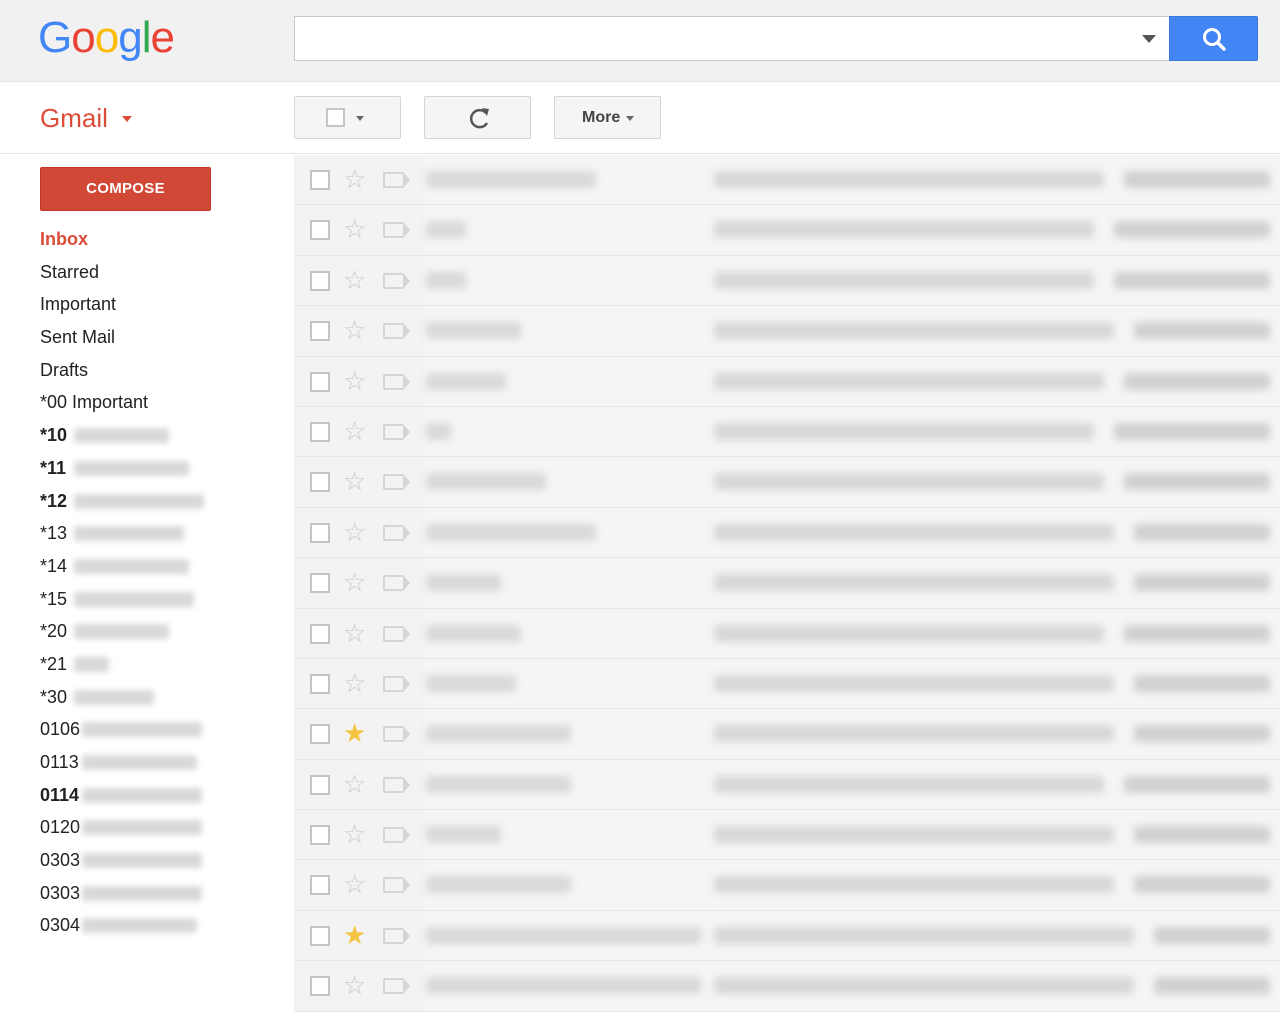 The height and width of the screenshot is (1013, 1280). What do you see at coordinates (165, 370) in the screenshot?
I see `sidebar-item: Drafts` at bounding box center [165, 370].